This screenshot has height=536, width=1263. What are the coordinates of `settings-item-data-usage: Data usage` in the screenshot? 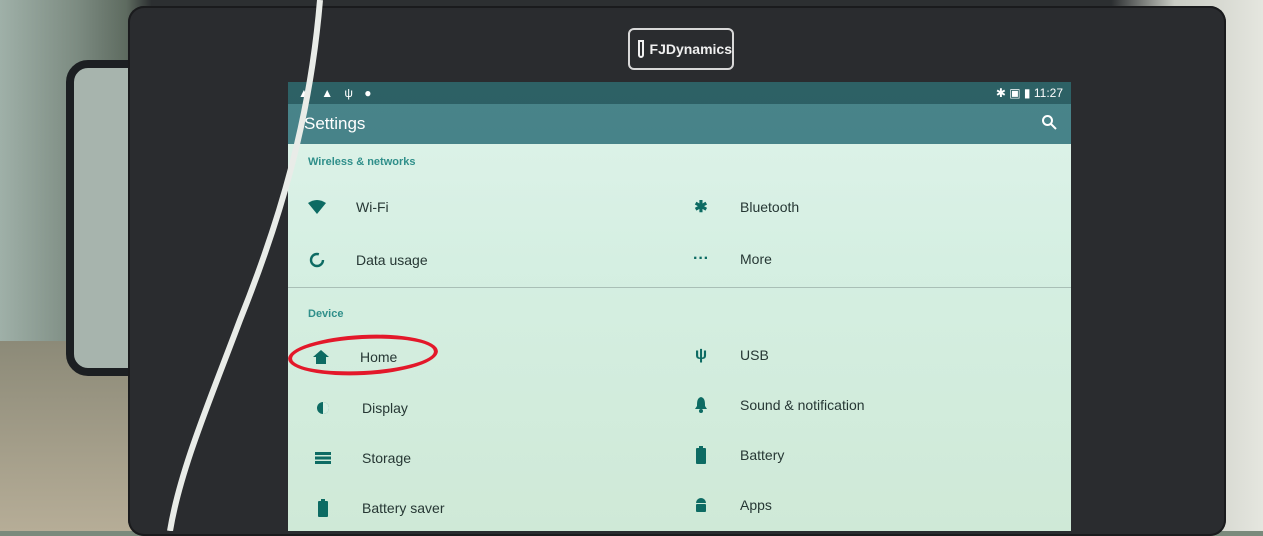 It's located at (368, 260).